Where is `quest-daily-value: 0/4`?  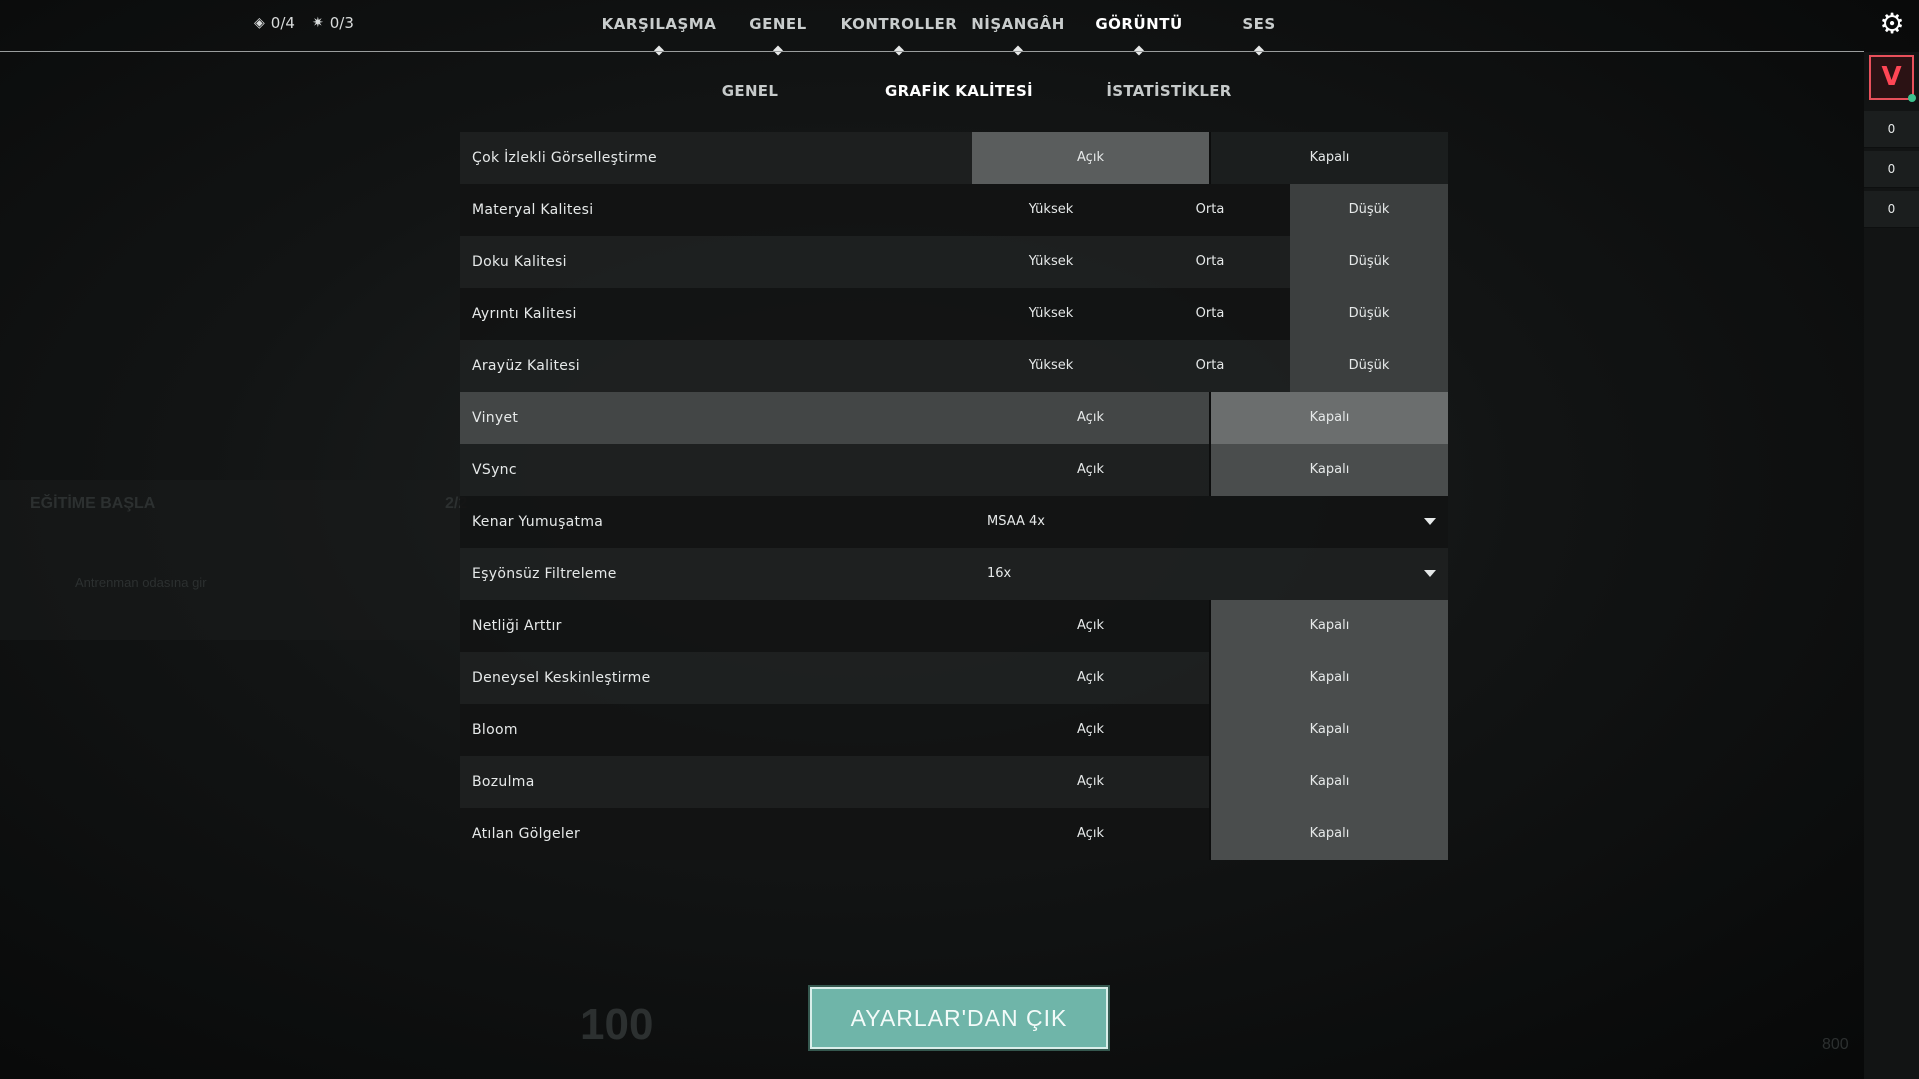
quest-daily-value: 0/4 is located at coordinates (282, 23).